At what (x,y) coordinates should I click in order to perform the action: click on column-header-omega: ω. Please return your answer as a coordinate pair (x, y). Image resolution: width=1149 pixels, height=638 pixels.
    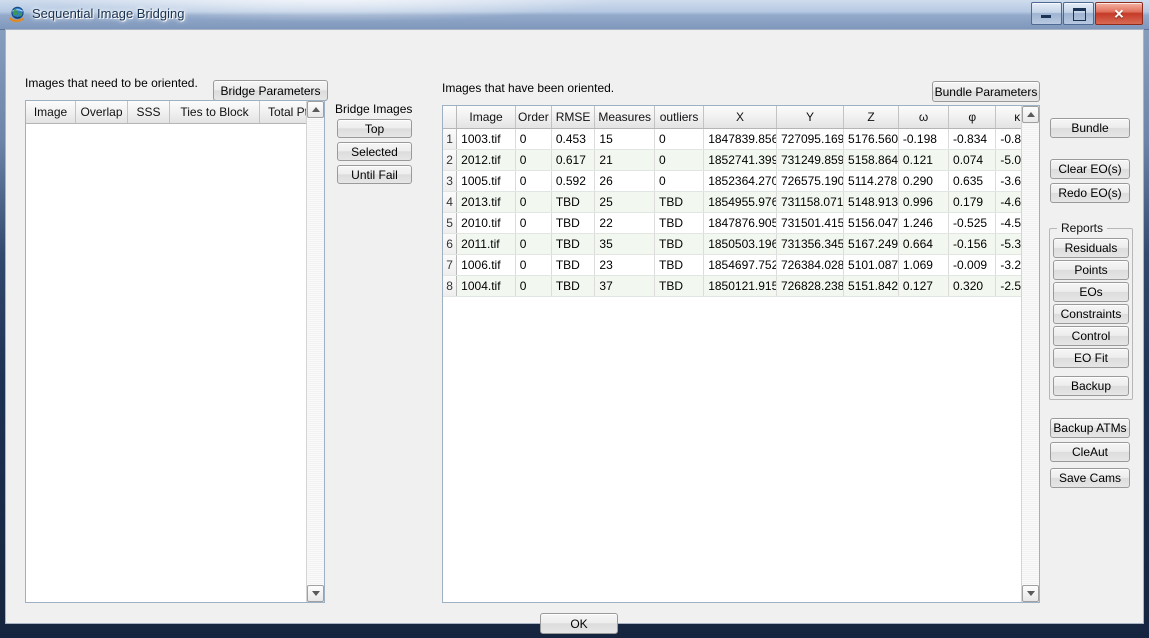
    Looking at the image, I should click on (924, 117).